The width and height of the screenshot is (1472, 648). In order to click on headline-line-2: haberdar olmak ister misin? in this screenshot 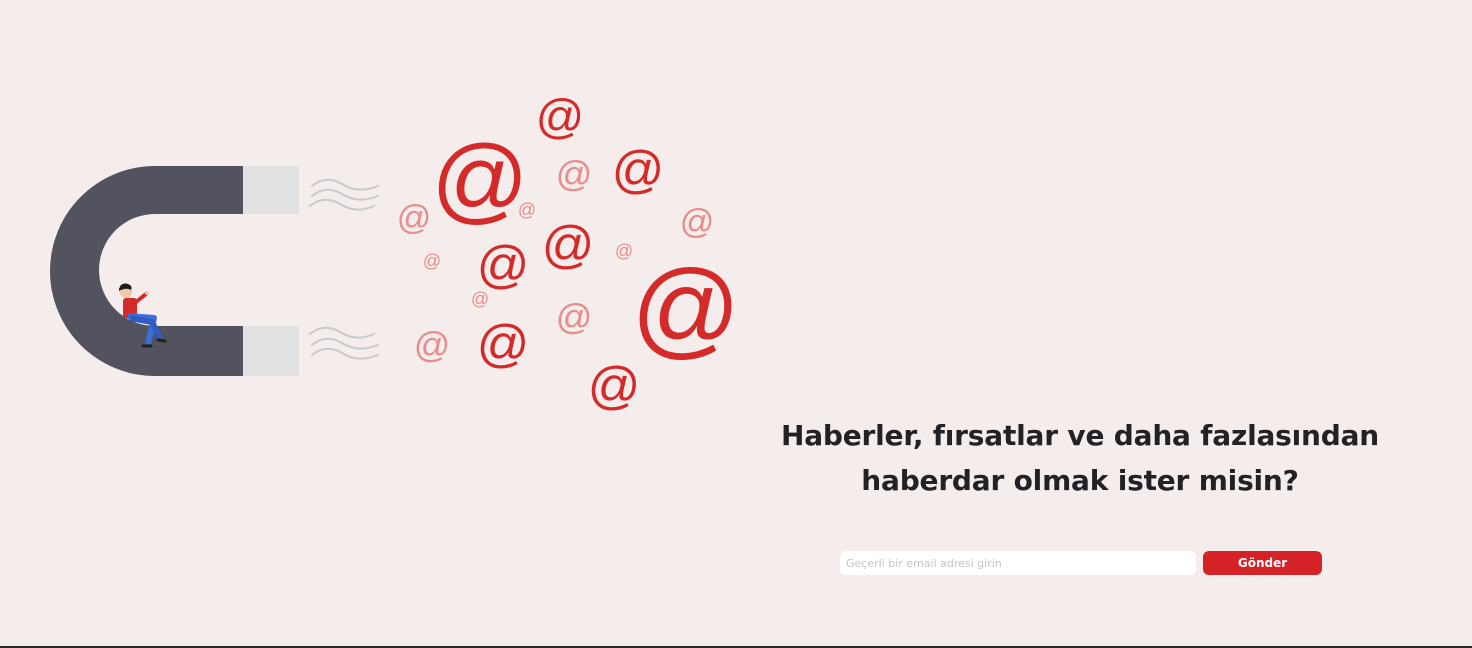, I will do `click(1080, 480)`.